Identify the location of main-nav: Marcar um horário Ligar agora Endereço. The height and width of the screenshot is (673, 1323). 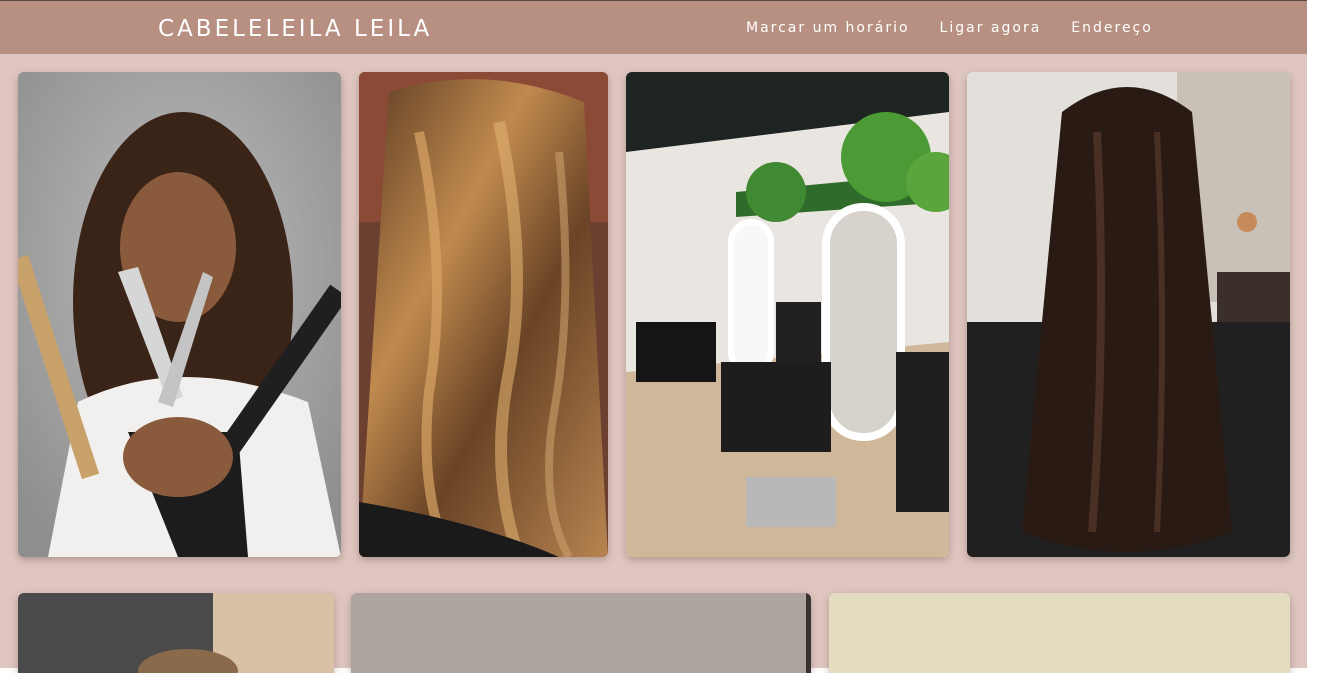
(949, 28).